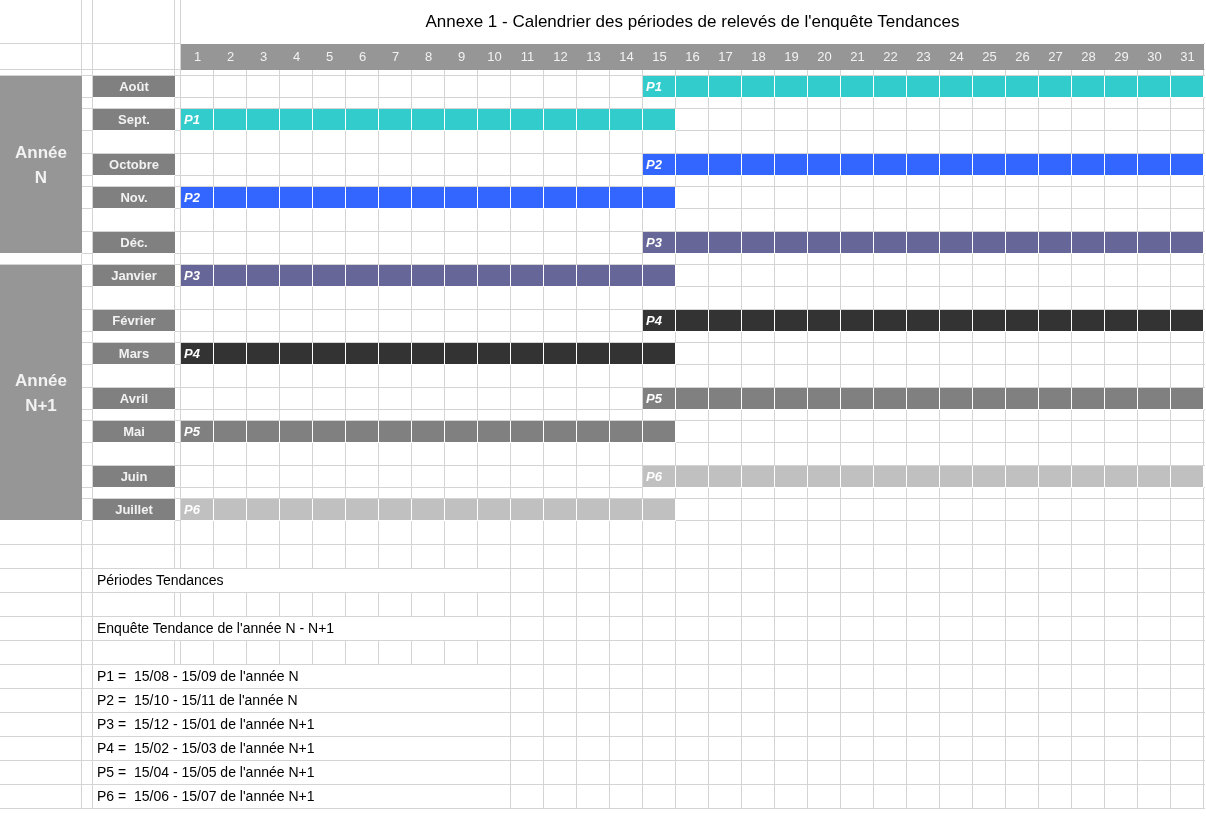 Image resolution: width=1206 pixels, height=820 pixels. I want to click on year-label: Année N, so click(41, 165).